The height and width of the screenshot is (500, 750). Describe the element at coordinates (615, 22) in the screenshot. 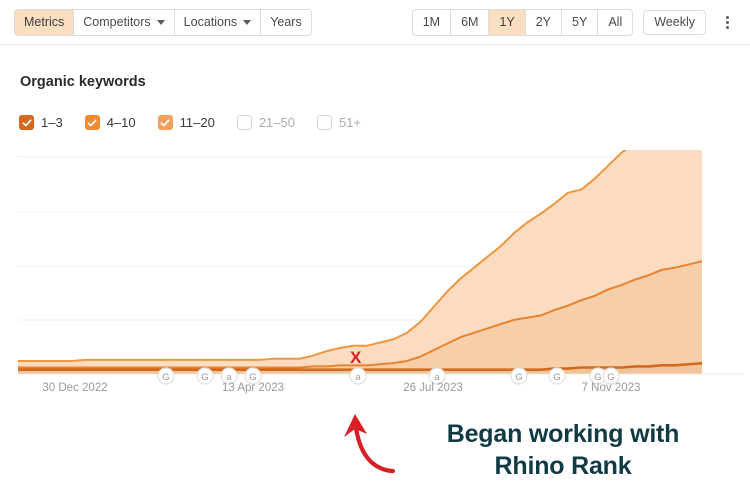

I see `range-all: All` at that location.